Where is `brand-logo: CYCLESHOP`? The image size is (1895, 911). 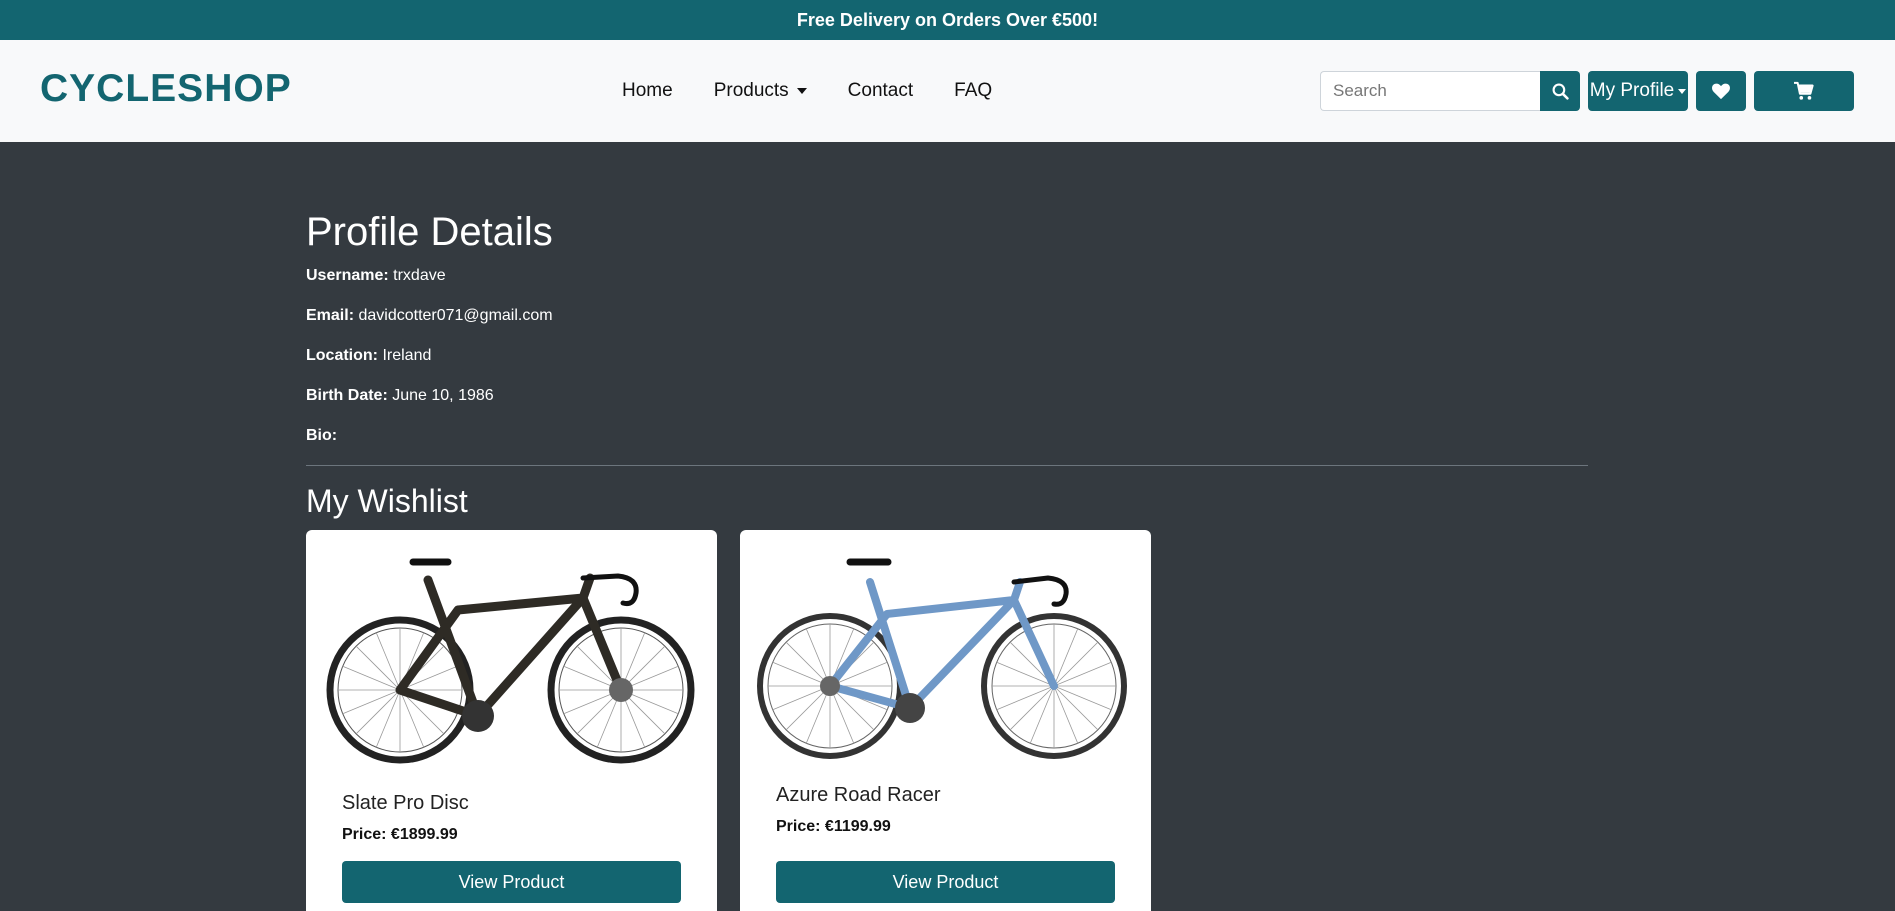
brand-logo: CYCLESHOP is located at coordinates (166, 89).